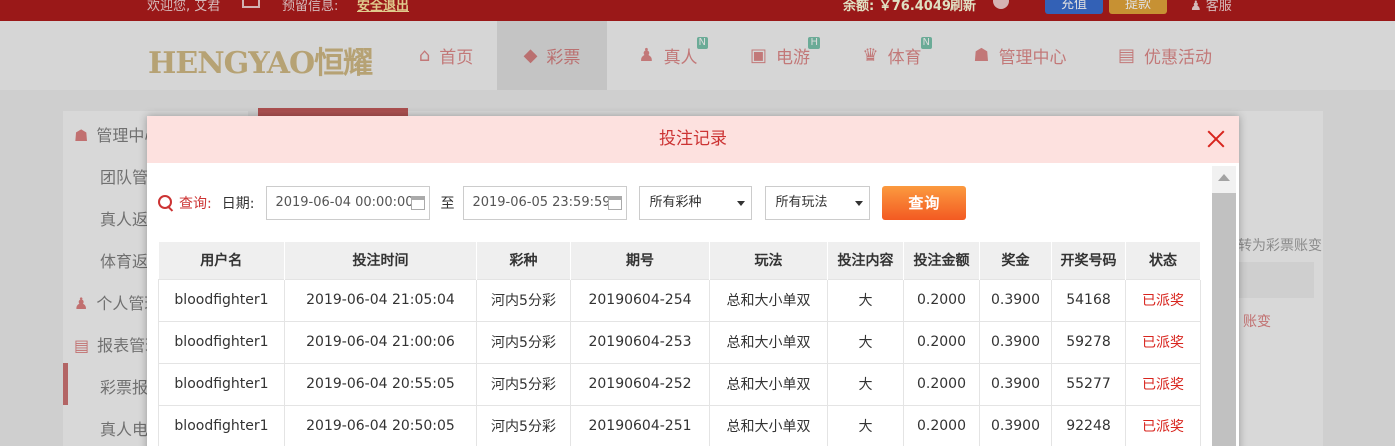 Image resolution: width=1395 pixels, height=446 pixels. I want to click on modal-title: 投注记录, so click(693, 139).